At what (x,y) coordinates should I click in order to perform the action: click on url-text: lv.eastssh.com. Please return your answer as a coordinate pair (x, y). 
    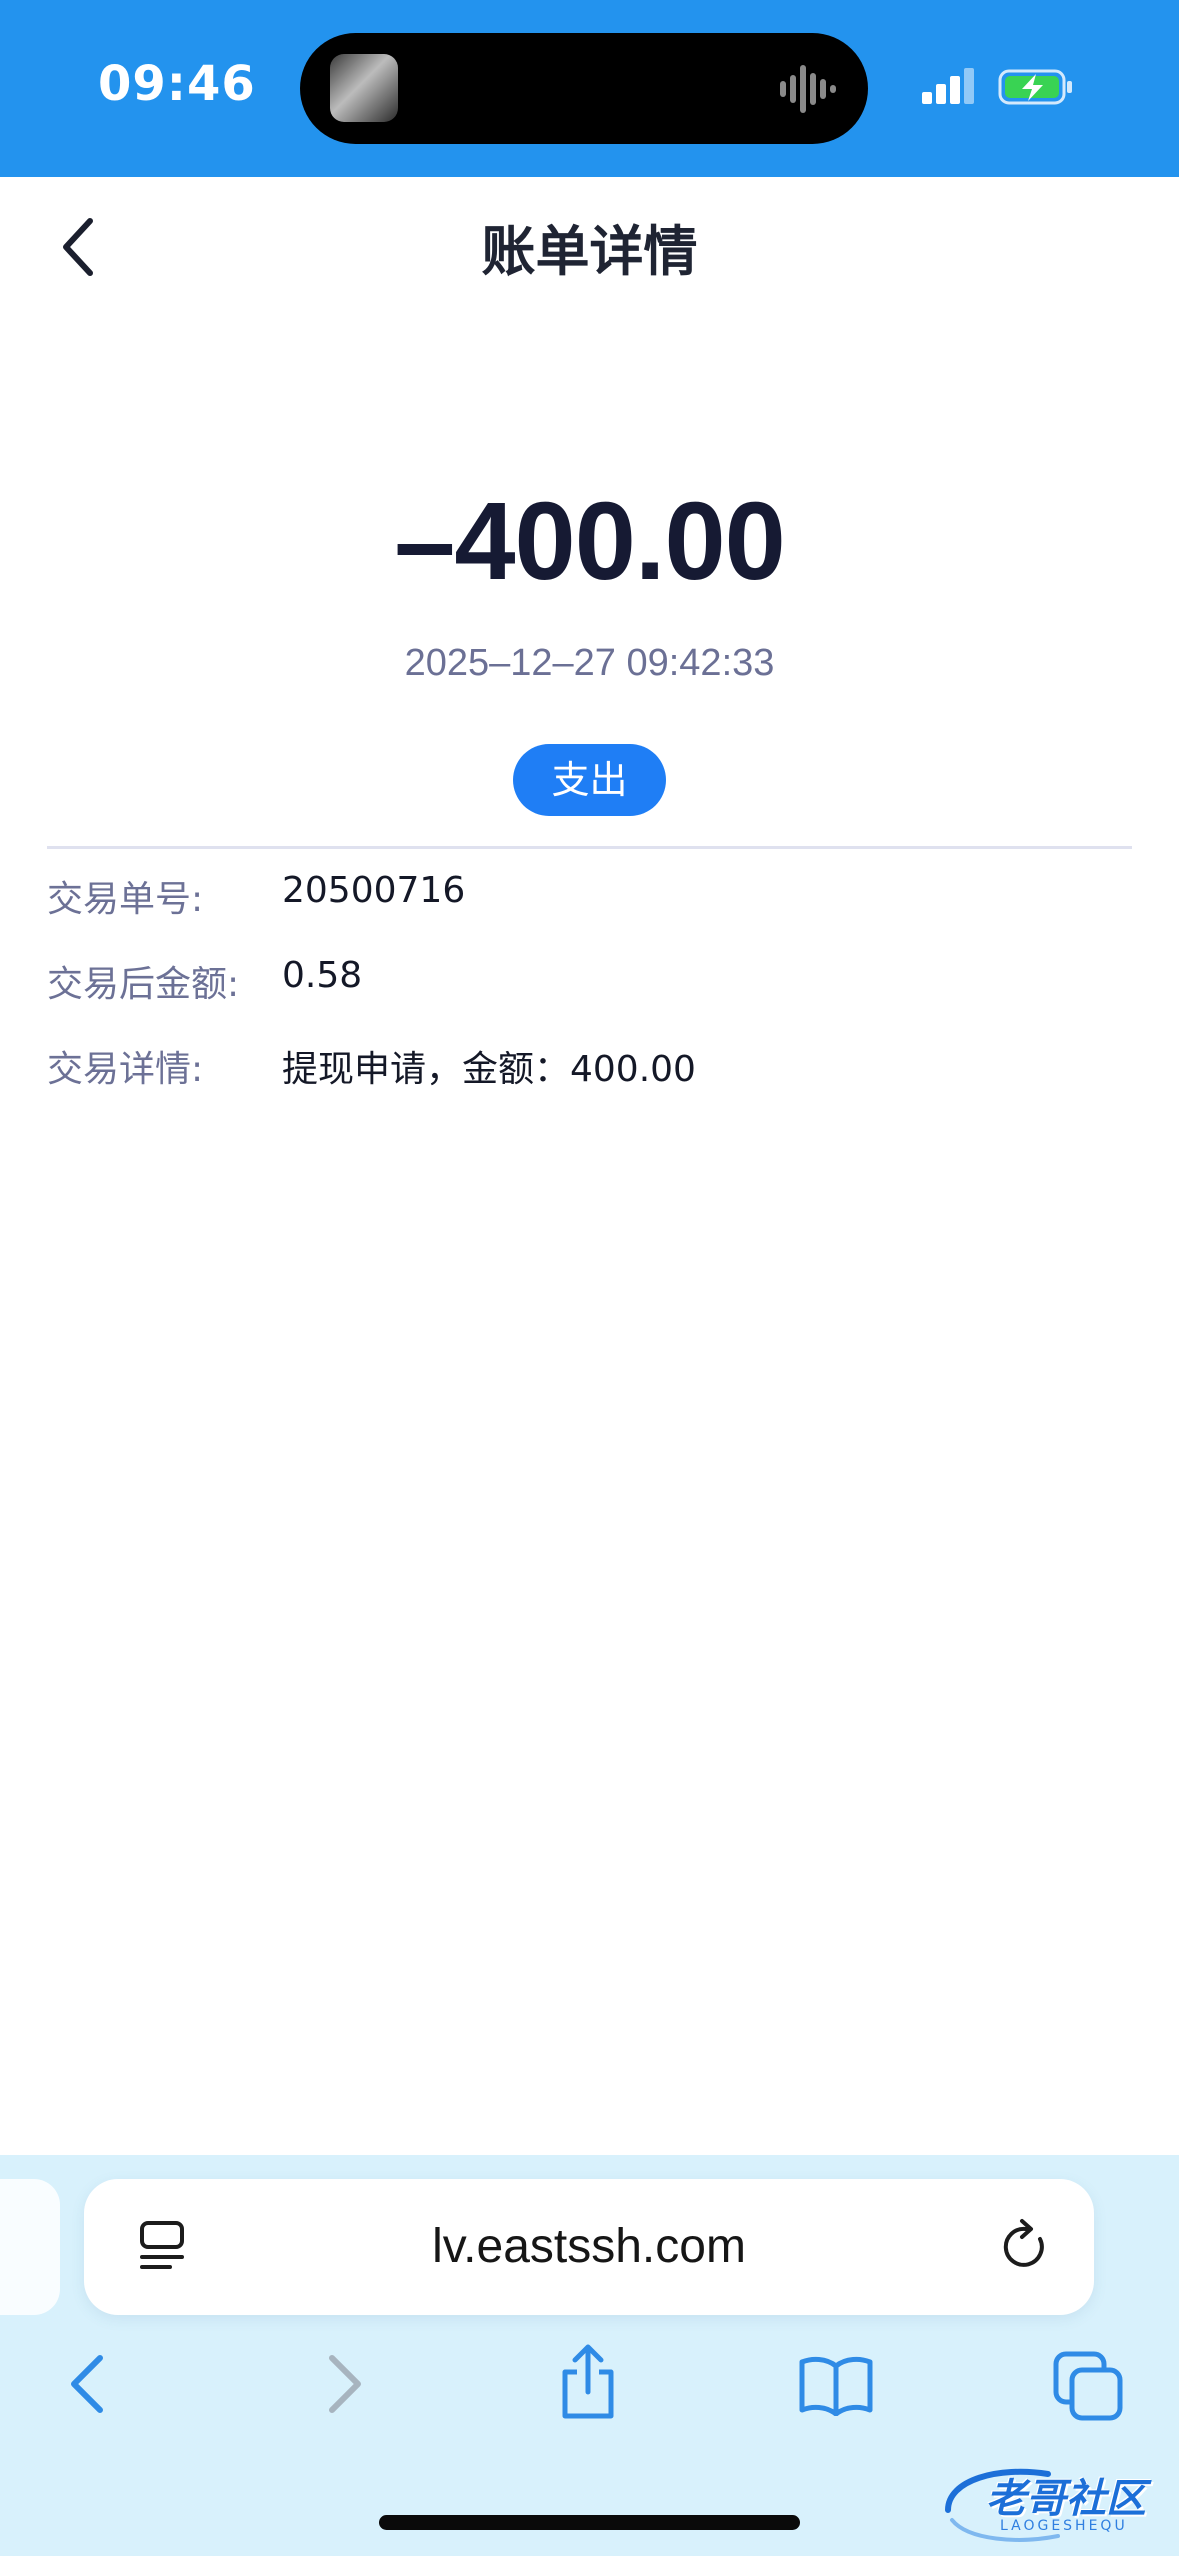
    Looking at the image, I should click on (589, 2246).